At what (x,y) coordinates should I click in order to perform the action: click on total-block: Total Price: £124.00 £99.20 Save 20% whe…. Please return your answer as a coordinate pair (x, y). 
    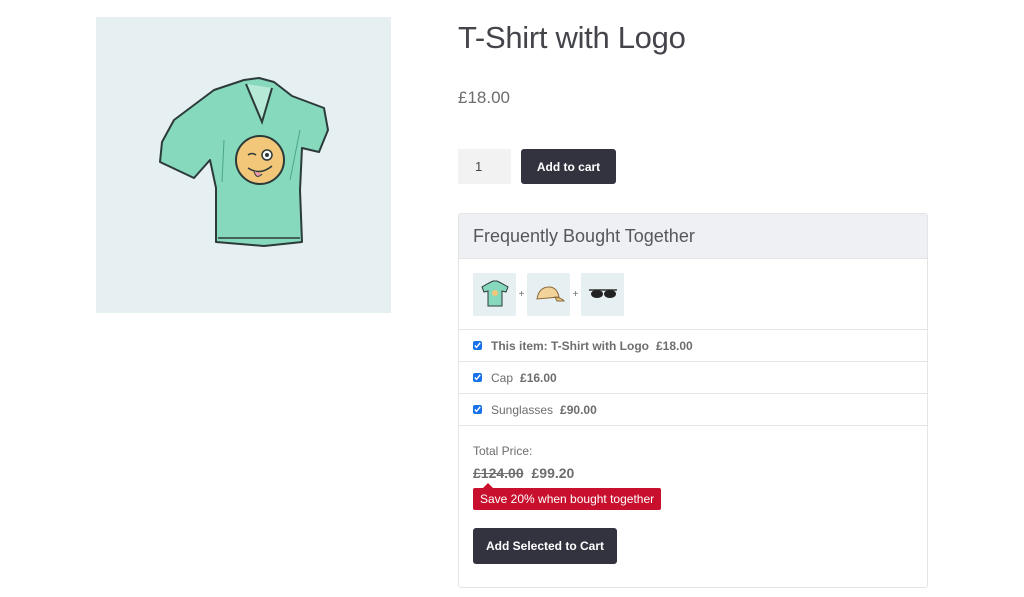
    Looking at the image, I should click on (693, 495).